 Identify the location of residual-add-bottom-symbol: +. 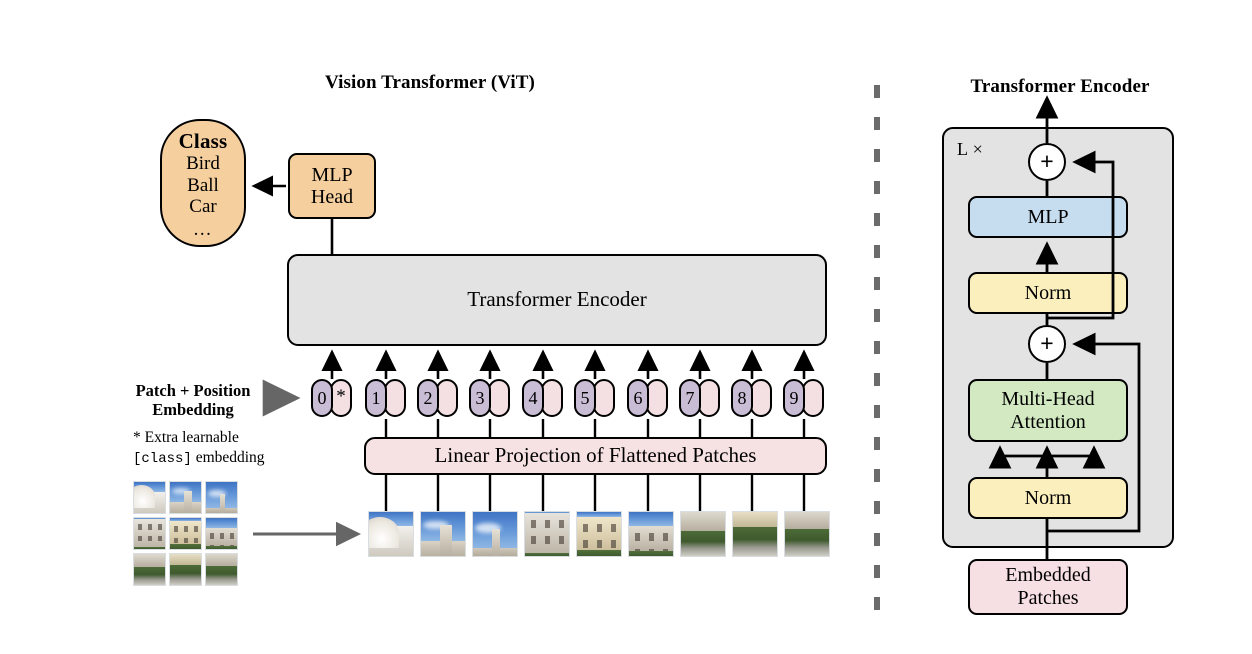
(1047, 342).